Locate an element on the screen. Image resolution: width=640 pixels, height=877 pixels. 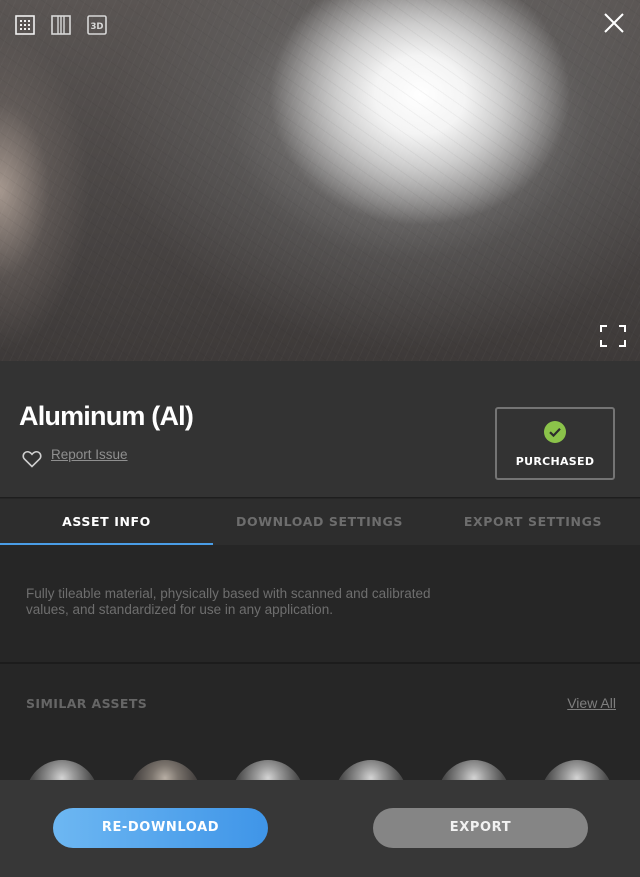
heart-icon is located at coordinates (32, 459).